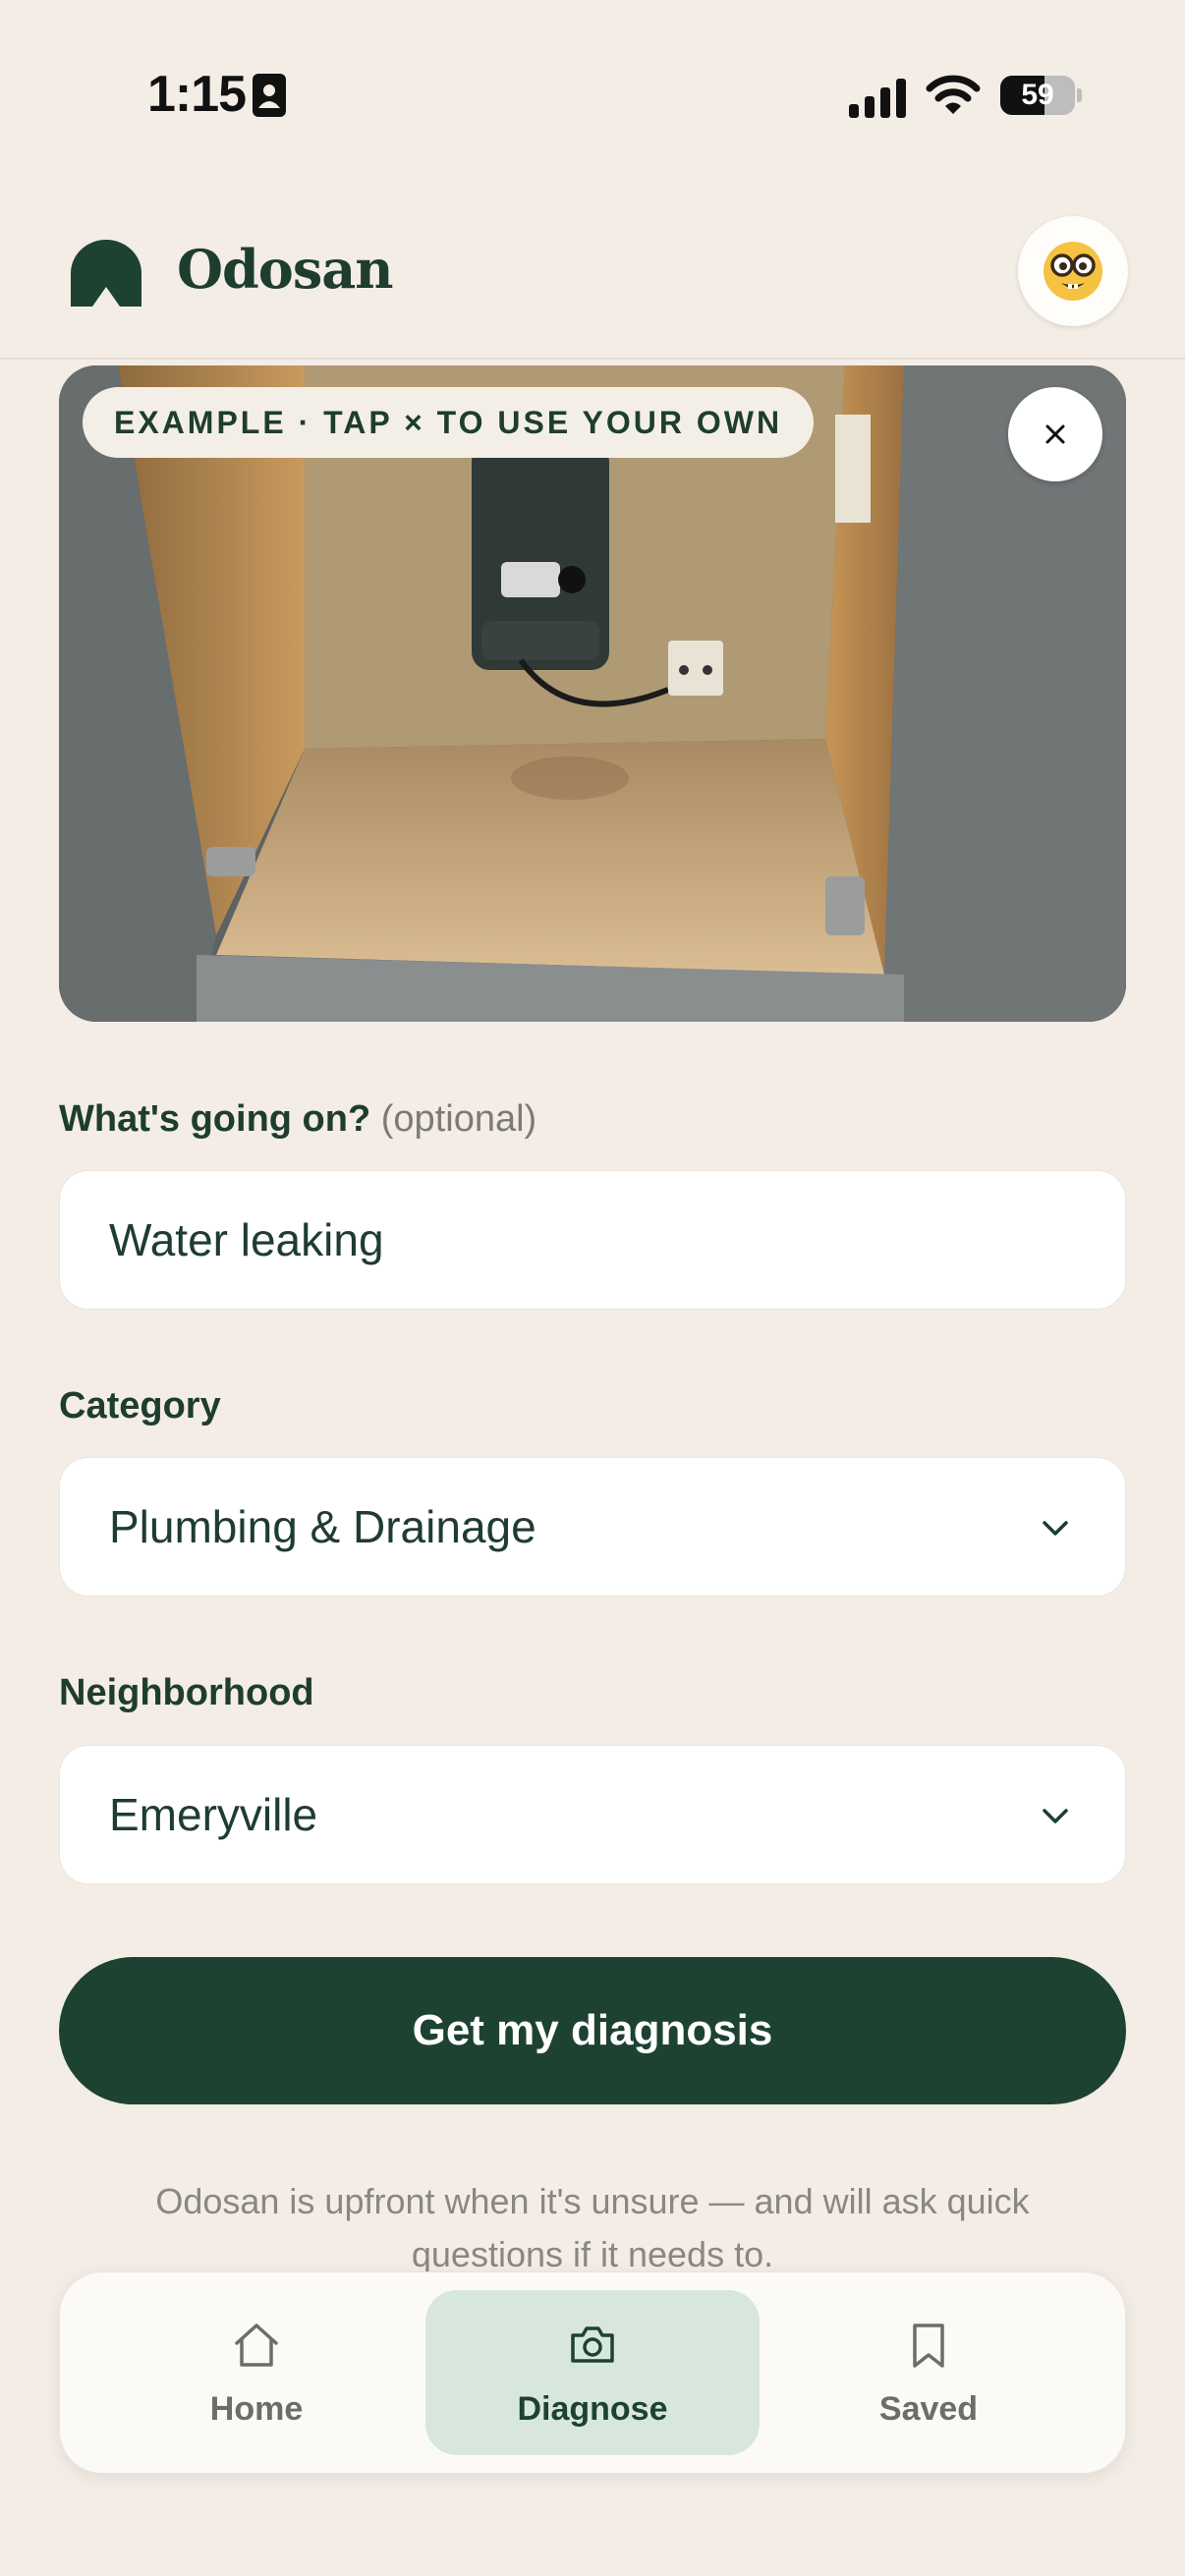 This screenshot has height=2576, width=1185. I want to click on example-photo-chip: EXAMPLE · TAP × TO USE YOUR OWN, so click(449, 422).